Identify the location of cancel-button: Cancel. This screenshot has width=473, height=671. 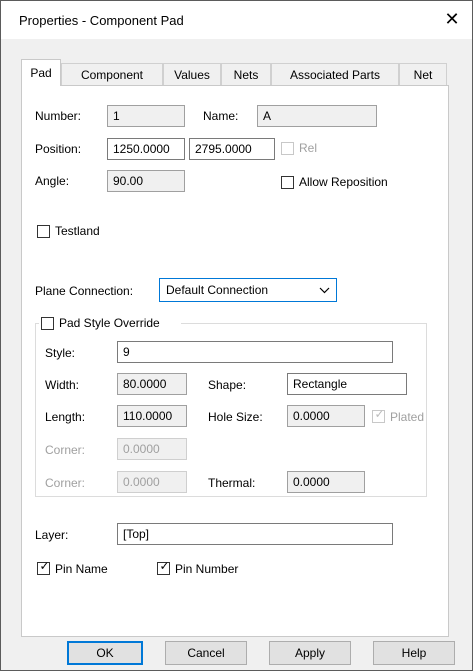
(206, 653).